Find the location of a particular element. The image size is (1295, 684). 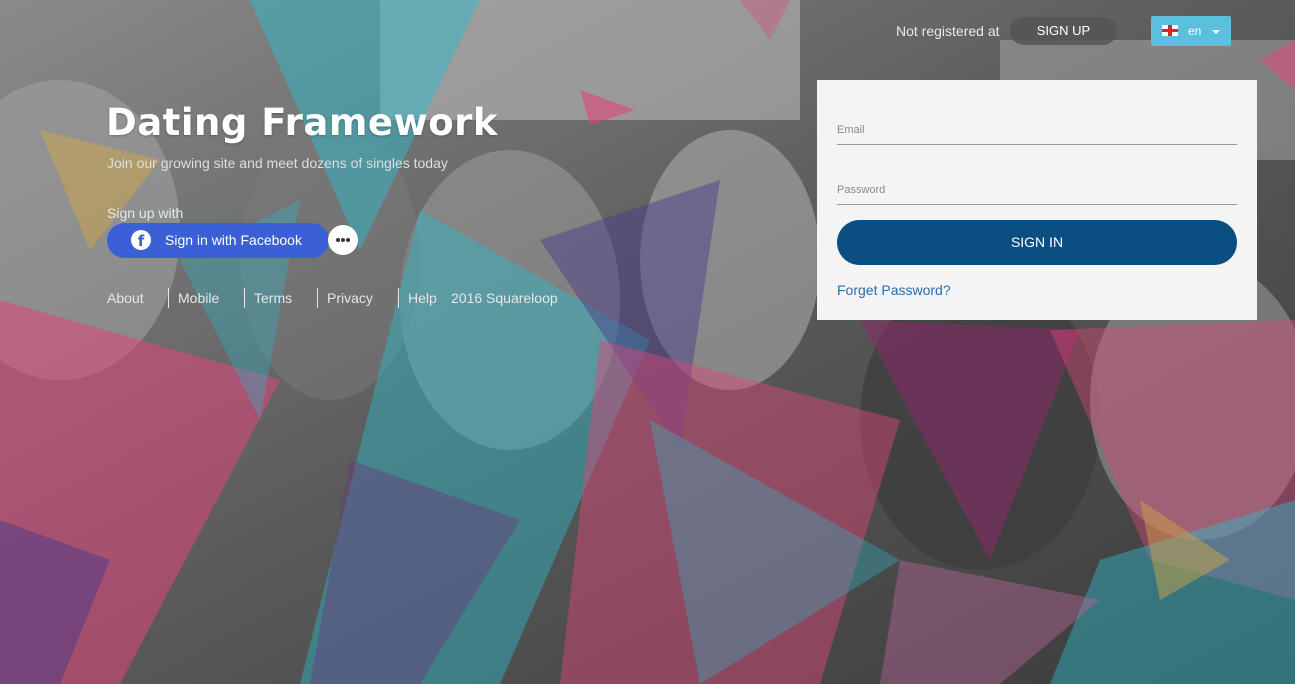

more-options-button is located at coordinates (343, 240).